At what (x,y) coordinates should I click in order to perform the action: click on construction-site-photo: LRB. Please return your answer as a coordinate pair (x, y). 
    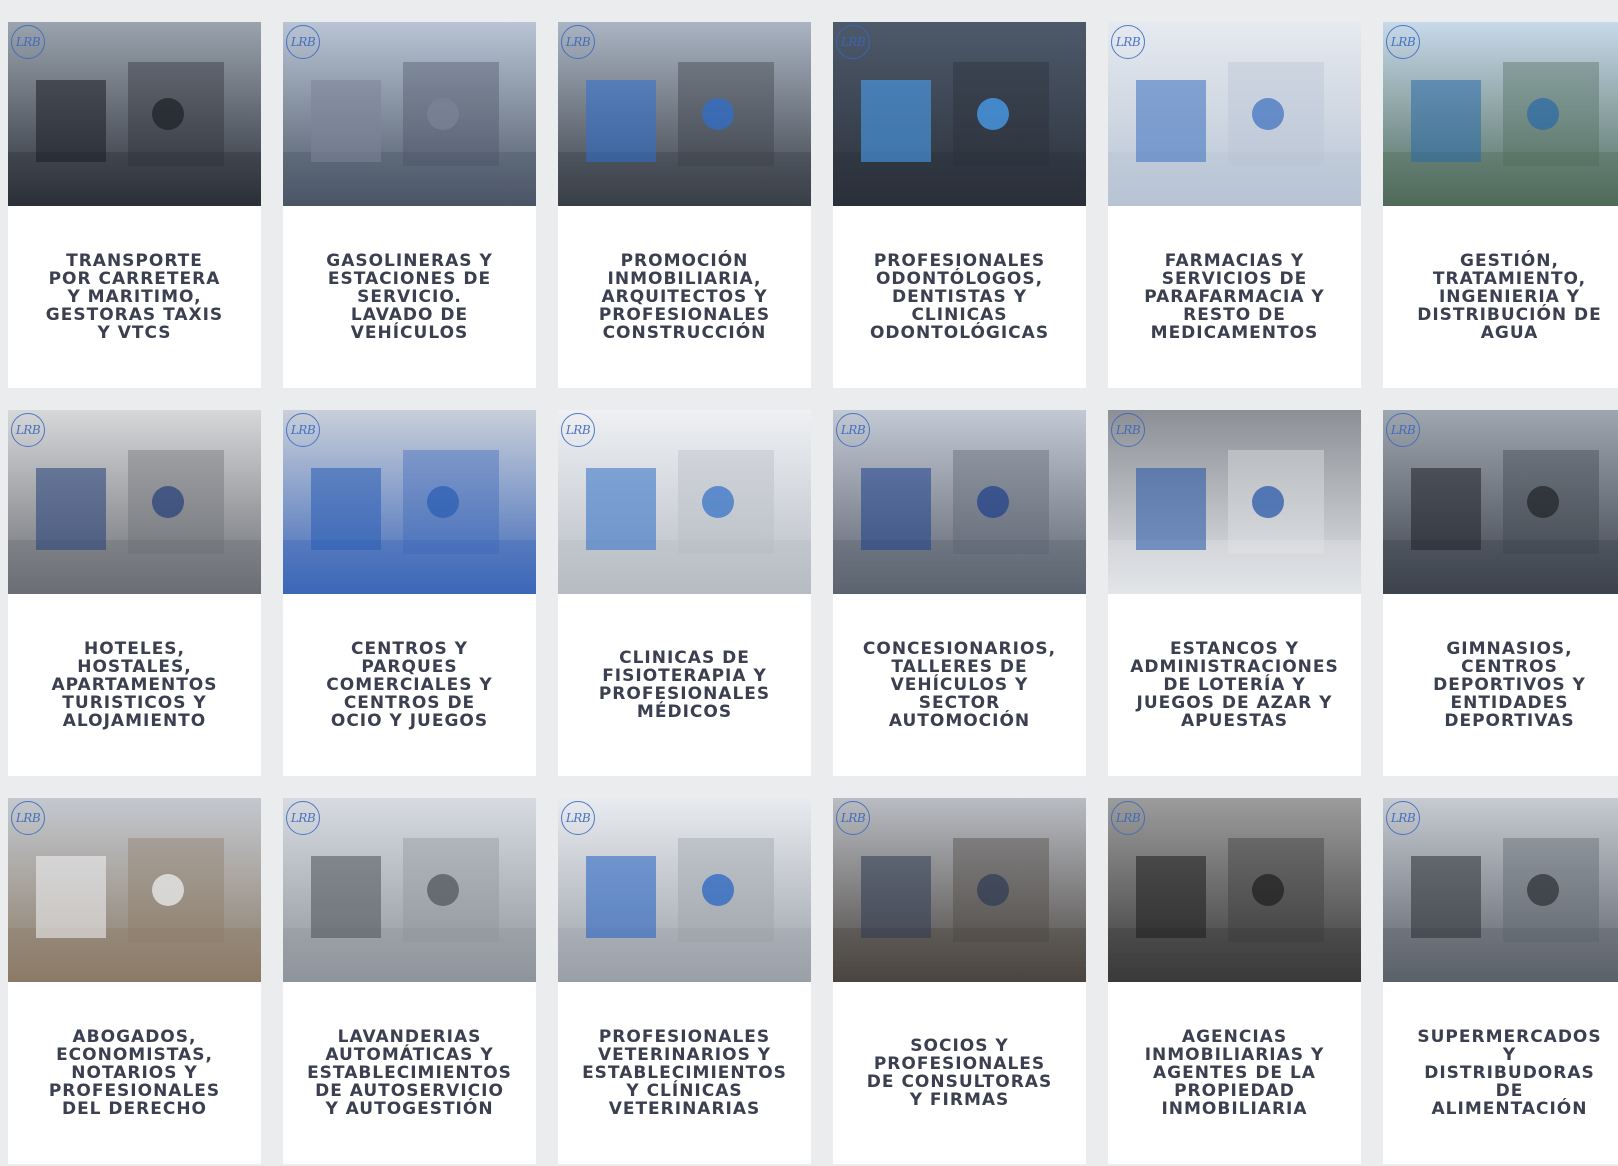
    Looking at the image, I should click on (684, 114).